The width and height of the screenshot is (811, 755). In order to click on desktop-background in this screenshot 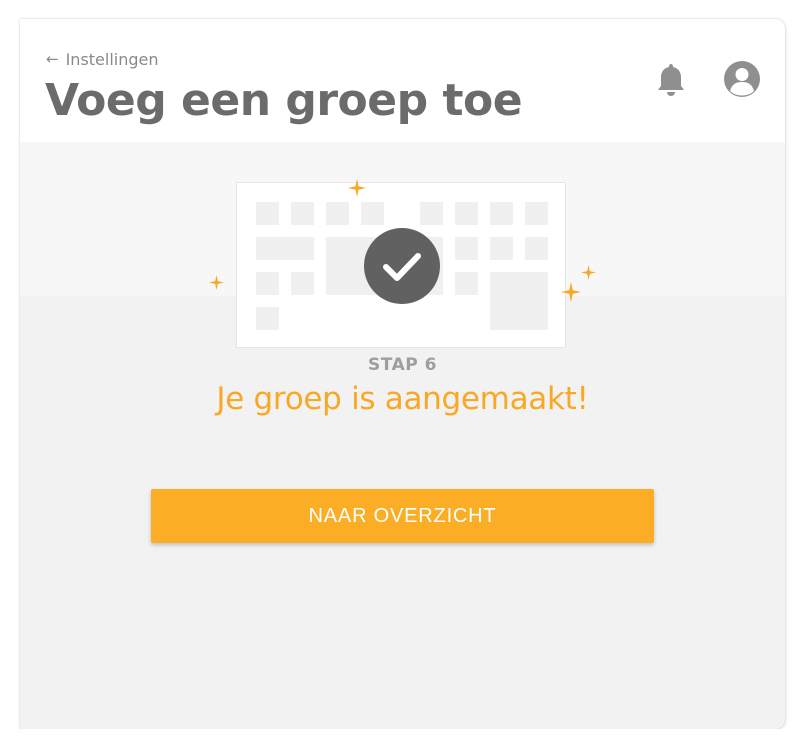, I will do `click(402, 742)`.